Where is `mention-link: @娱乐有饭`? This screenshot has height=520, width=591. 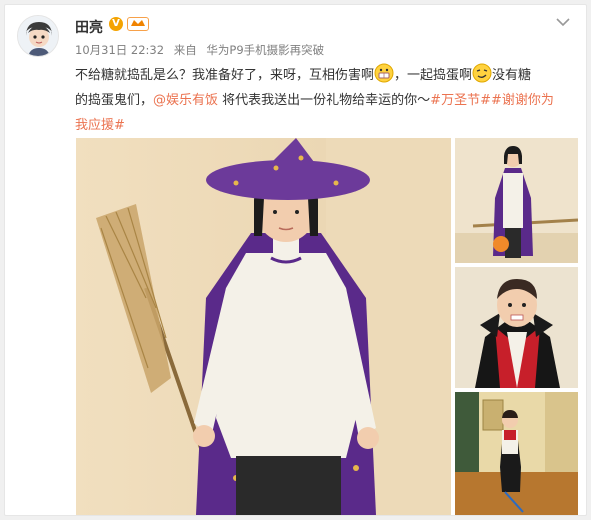
mention-link: @娱乐有饭 is located at coordinates (185, 100).